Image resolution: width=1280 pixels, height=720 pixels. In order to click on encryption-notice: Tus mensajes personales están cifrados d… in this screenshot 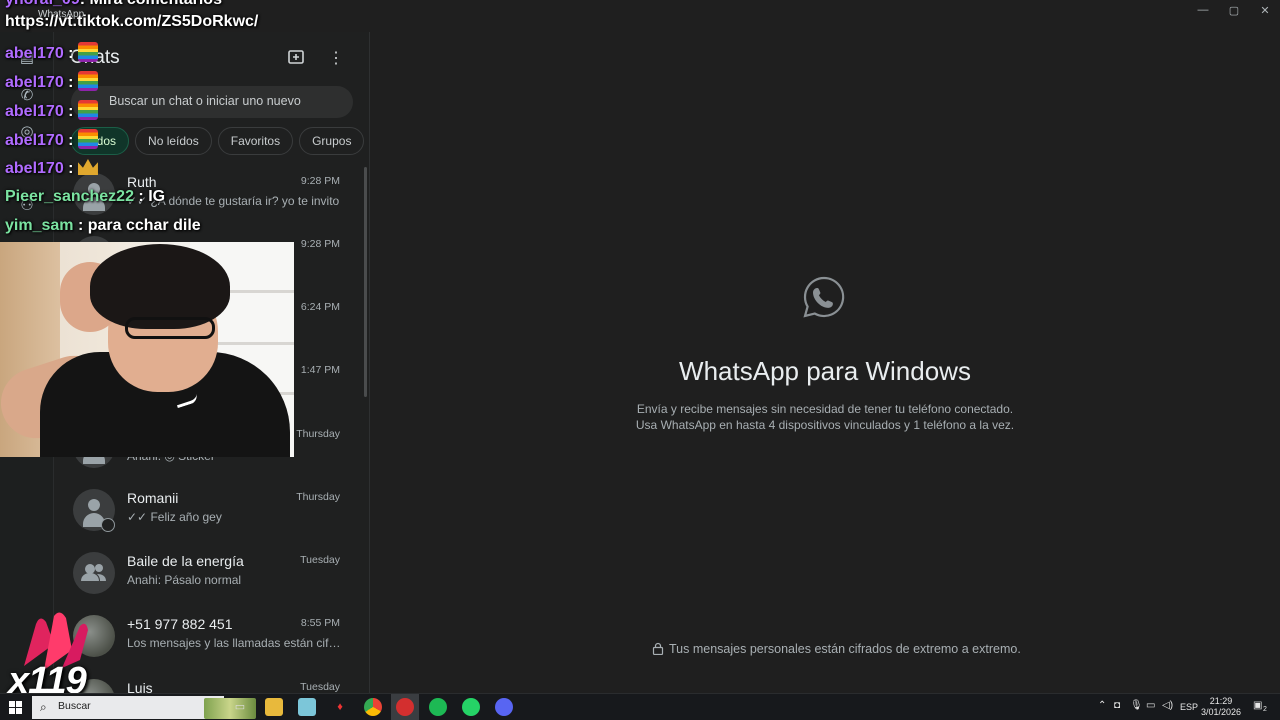, I will do `click(836, 649)`.